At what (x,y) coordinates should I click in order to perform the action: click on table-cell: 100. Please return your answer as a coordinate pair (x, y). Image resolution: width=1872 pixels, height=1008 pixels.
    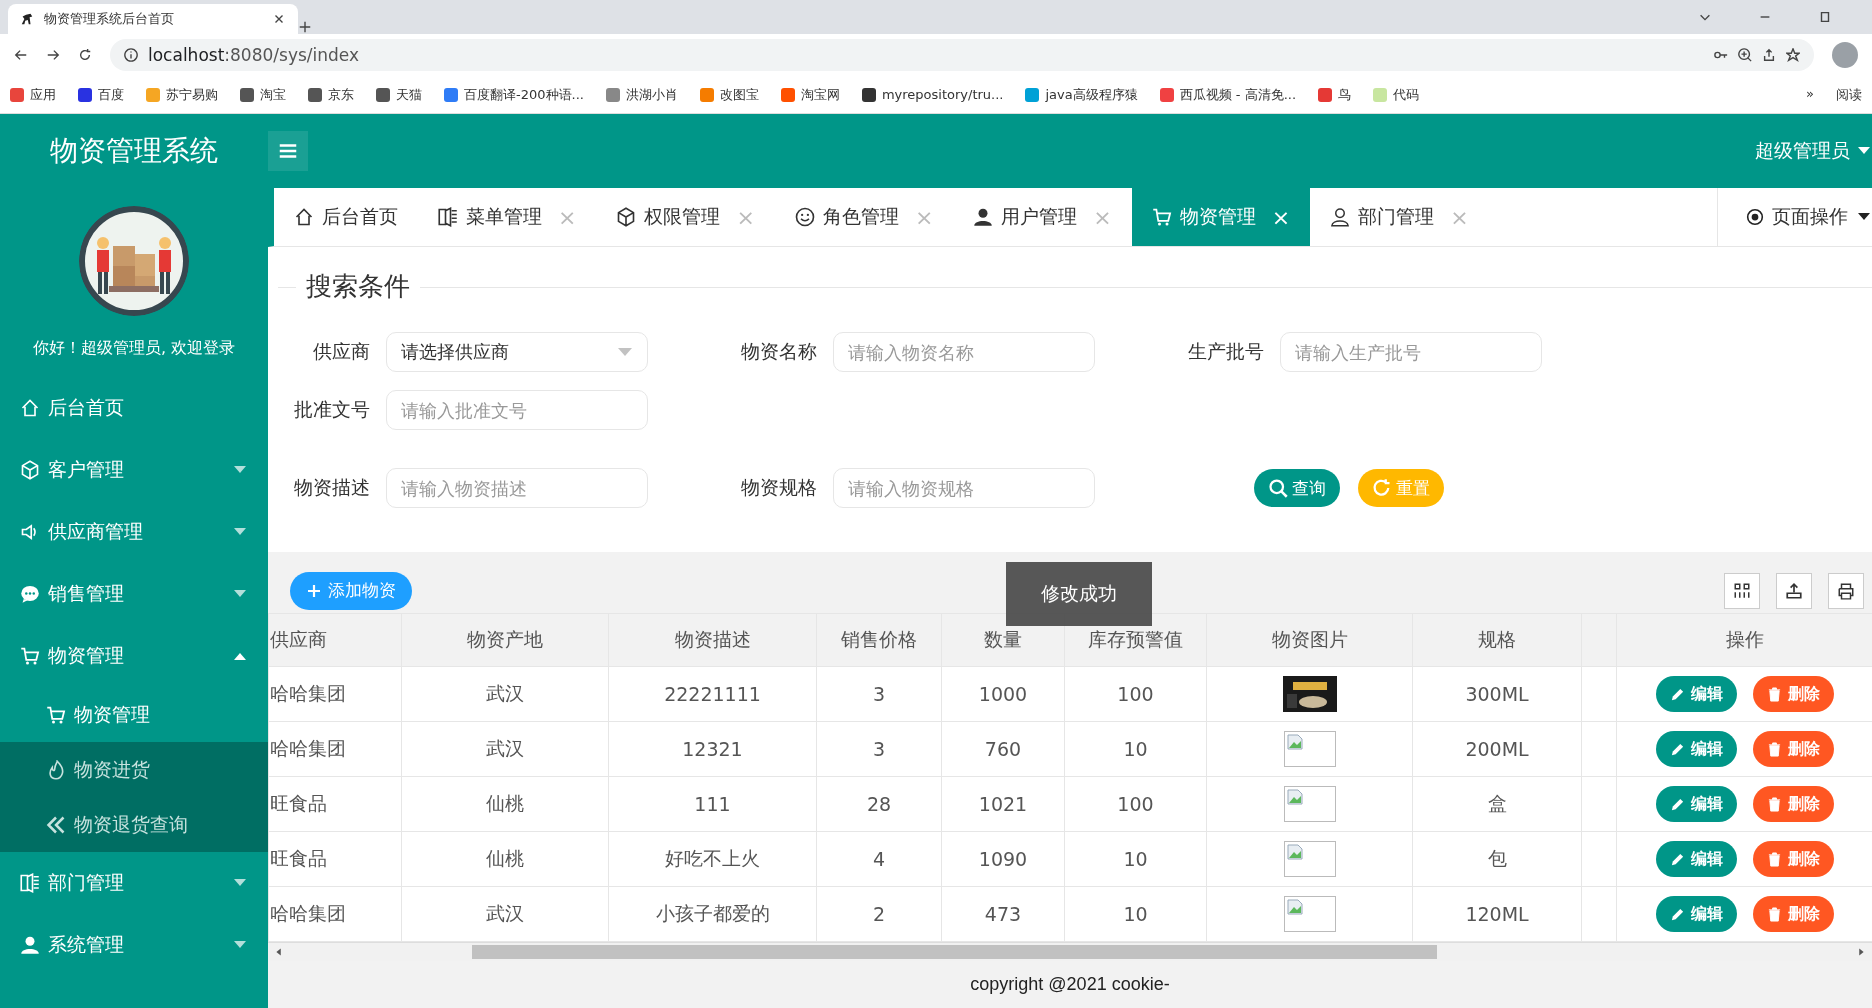
    Looking at the image, I should click on (1135, 694).